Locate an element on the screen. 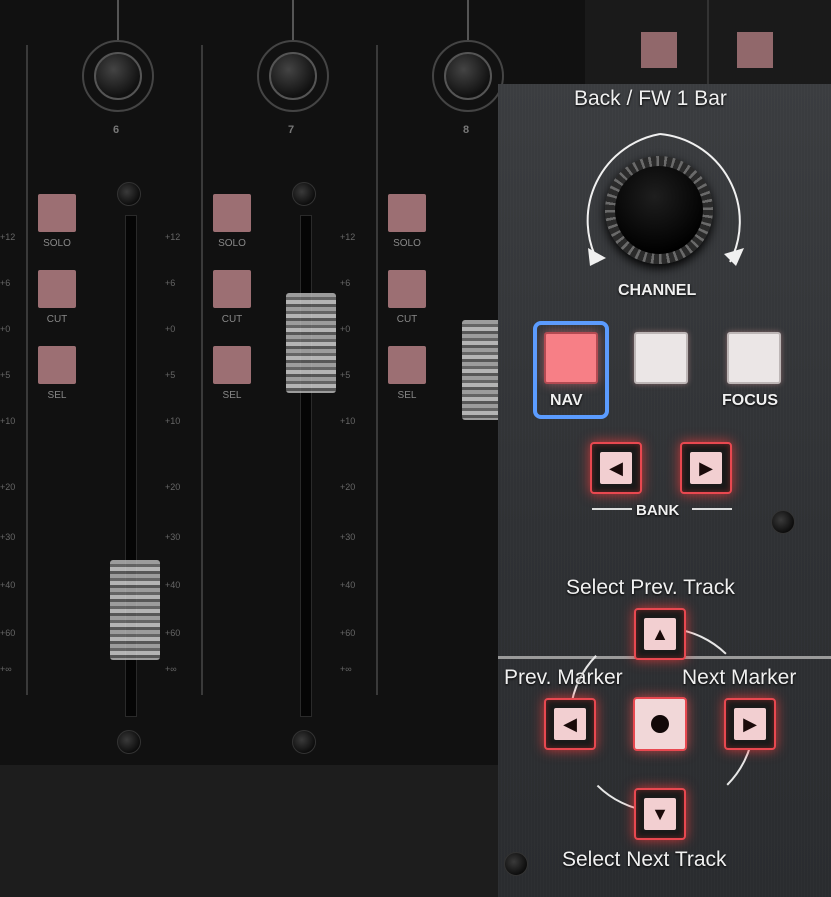  select-next-track-button: ▼ is located at coordinates (660, 814).